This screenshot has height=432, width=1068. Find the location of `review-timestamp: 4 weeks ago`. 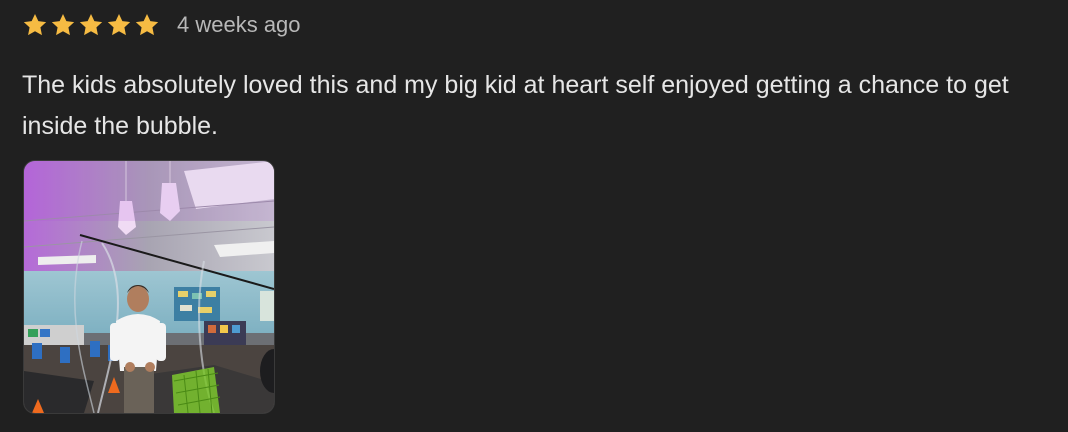

review-timestamp: 4 weeks ago is located at coordinates (239, 24).